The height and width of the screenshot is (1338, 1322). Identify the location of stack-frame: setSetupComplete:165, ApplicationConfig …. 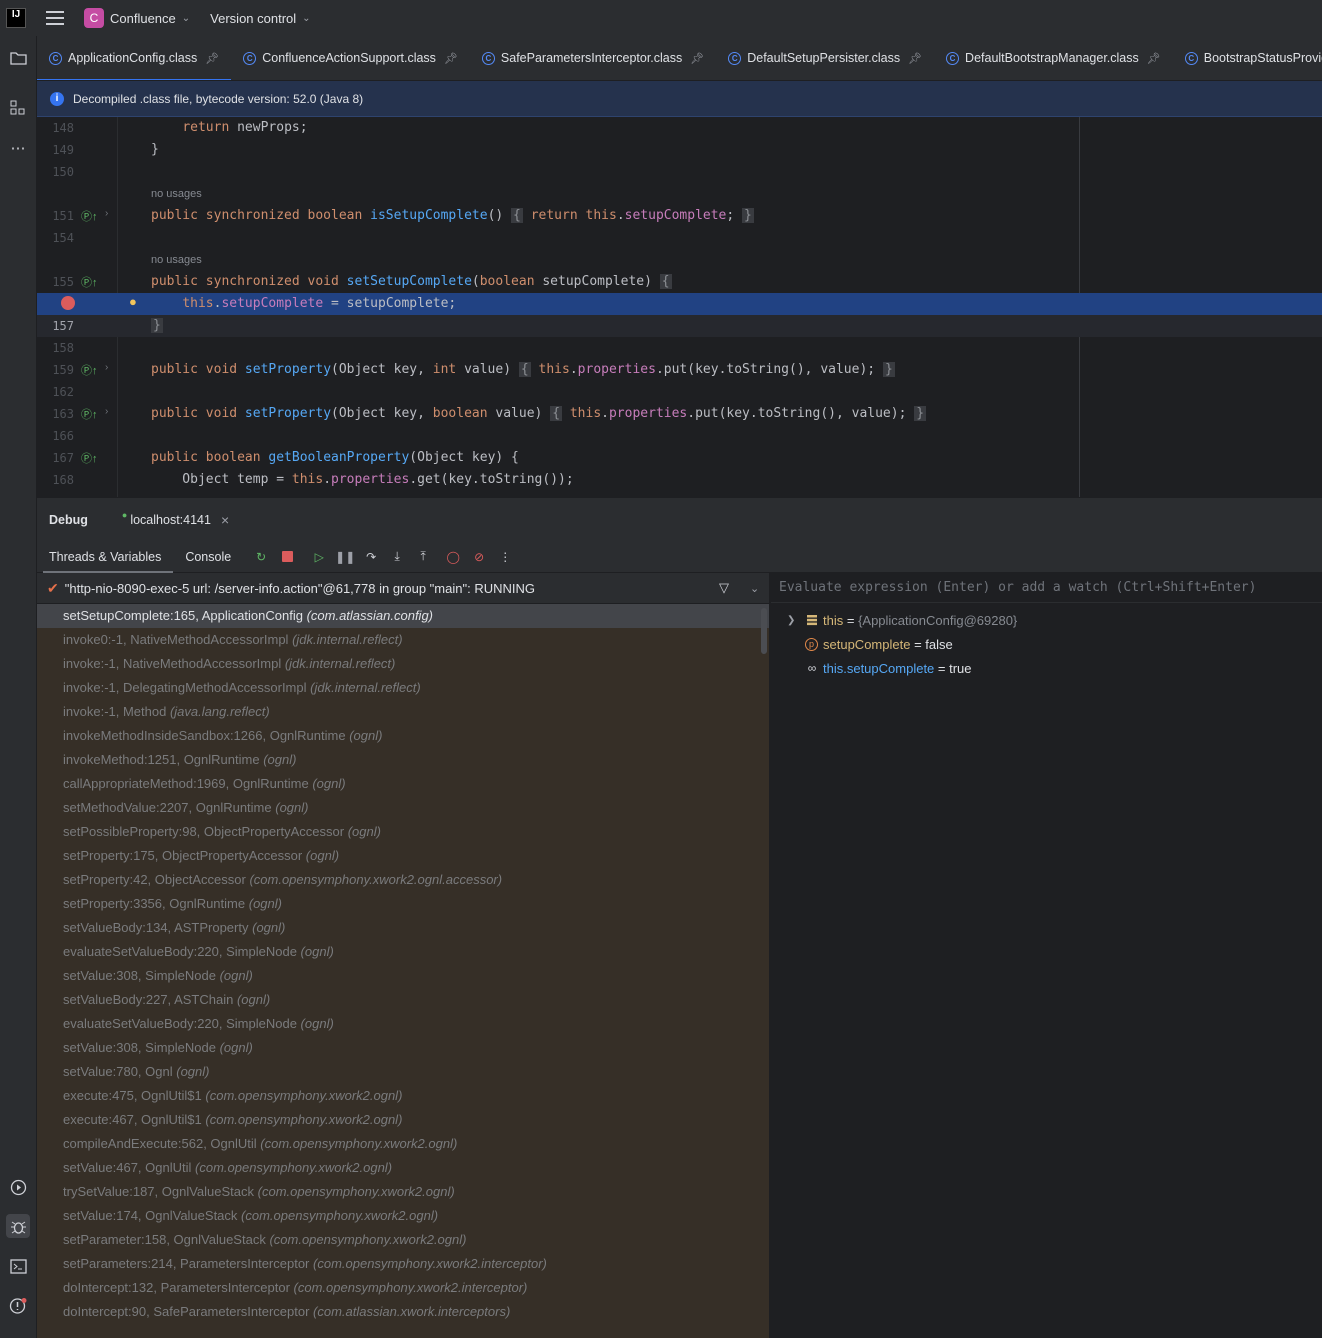
(403, 616).